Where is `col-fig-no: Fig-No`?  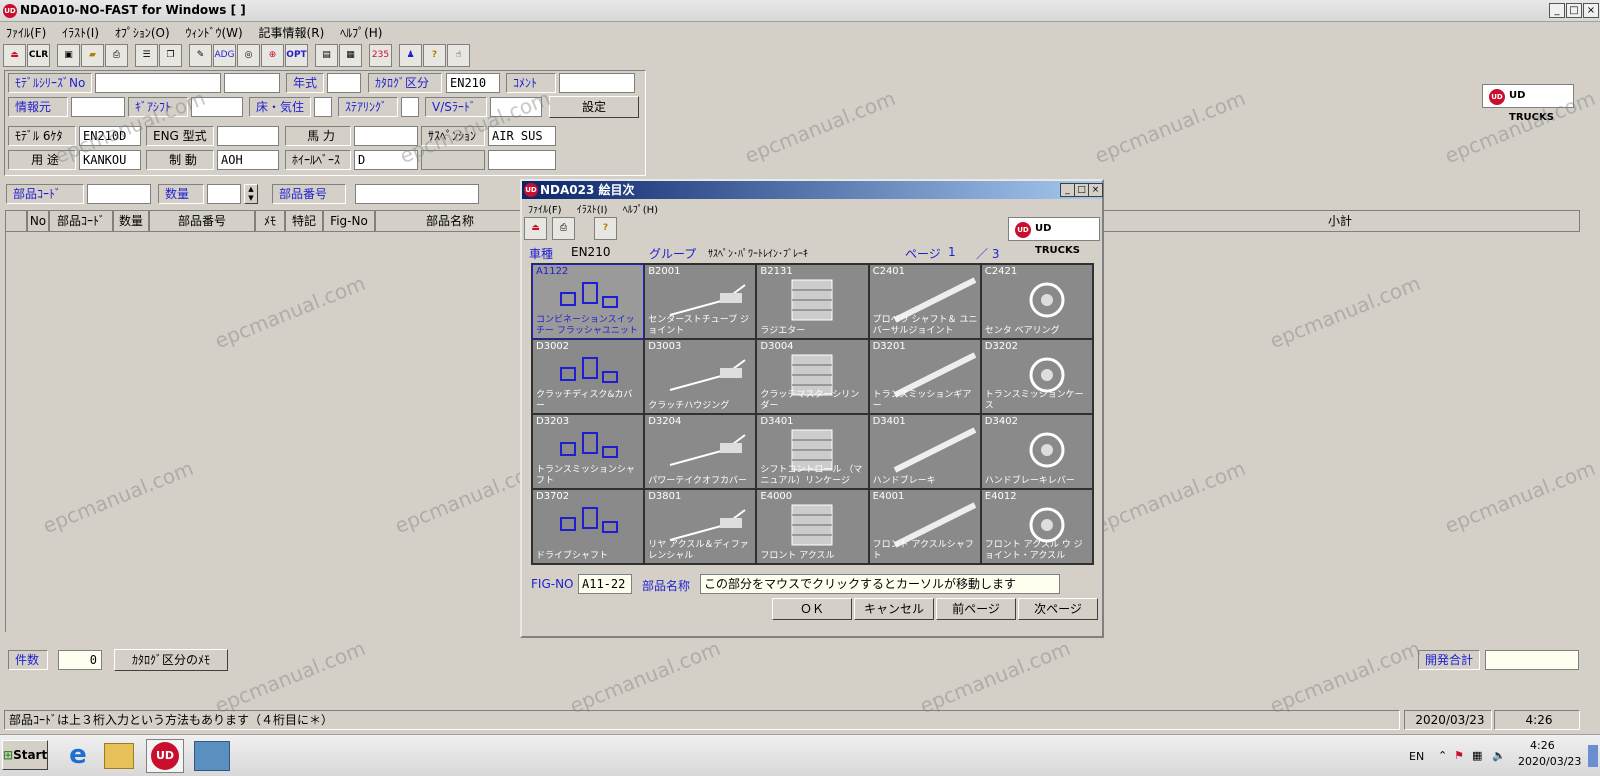
col-fig-no: Fig-No is located at coordinates (349, 221).